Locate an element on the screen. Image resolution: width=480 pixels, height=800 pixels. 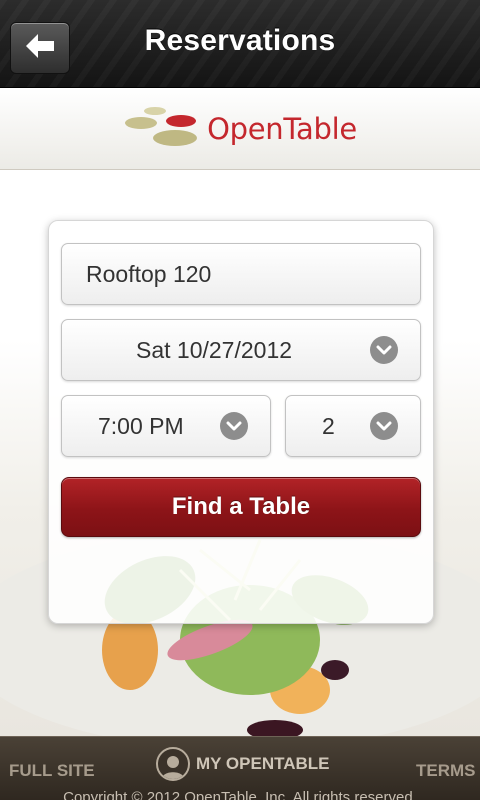
logo-band: OpenTable is located at coordinates (240, 129).